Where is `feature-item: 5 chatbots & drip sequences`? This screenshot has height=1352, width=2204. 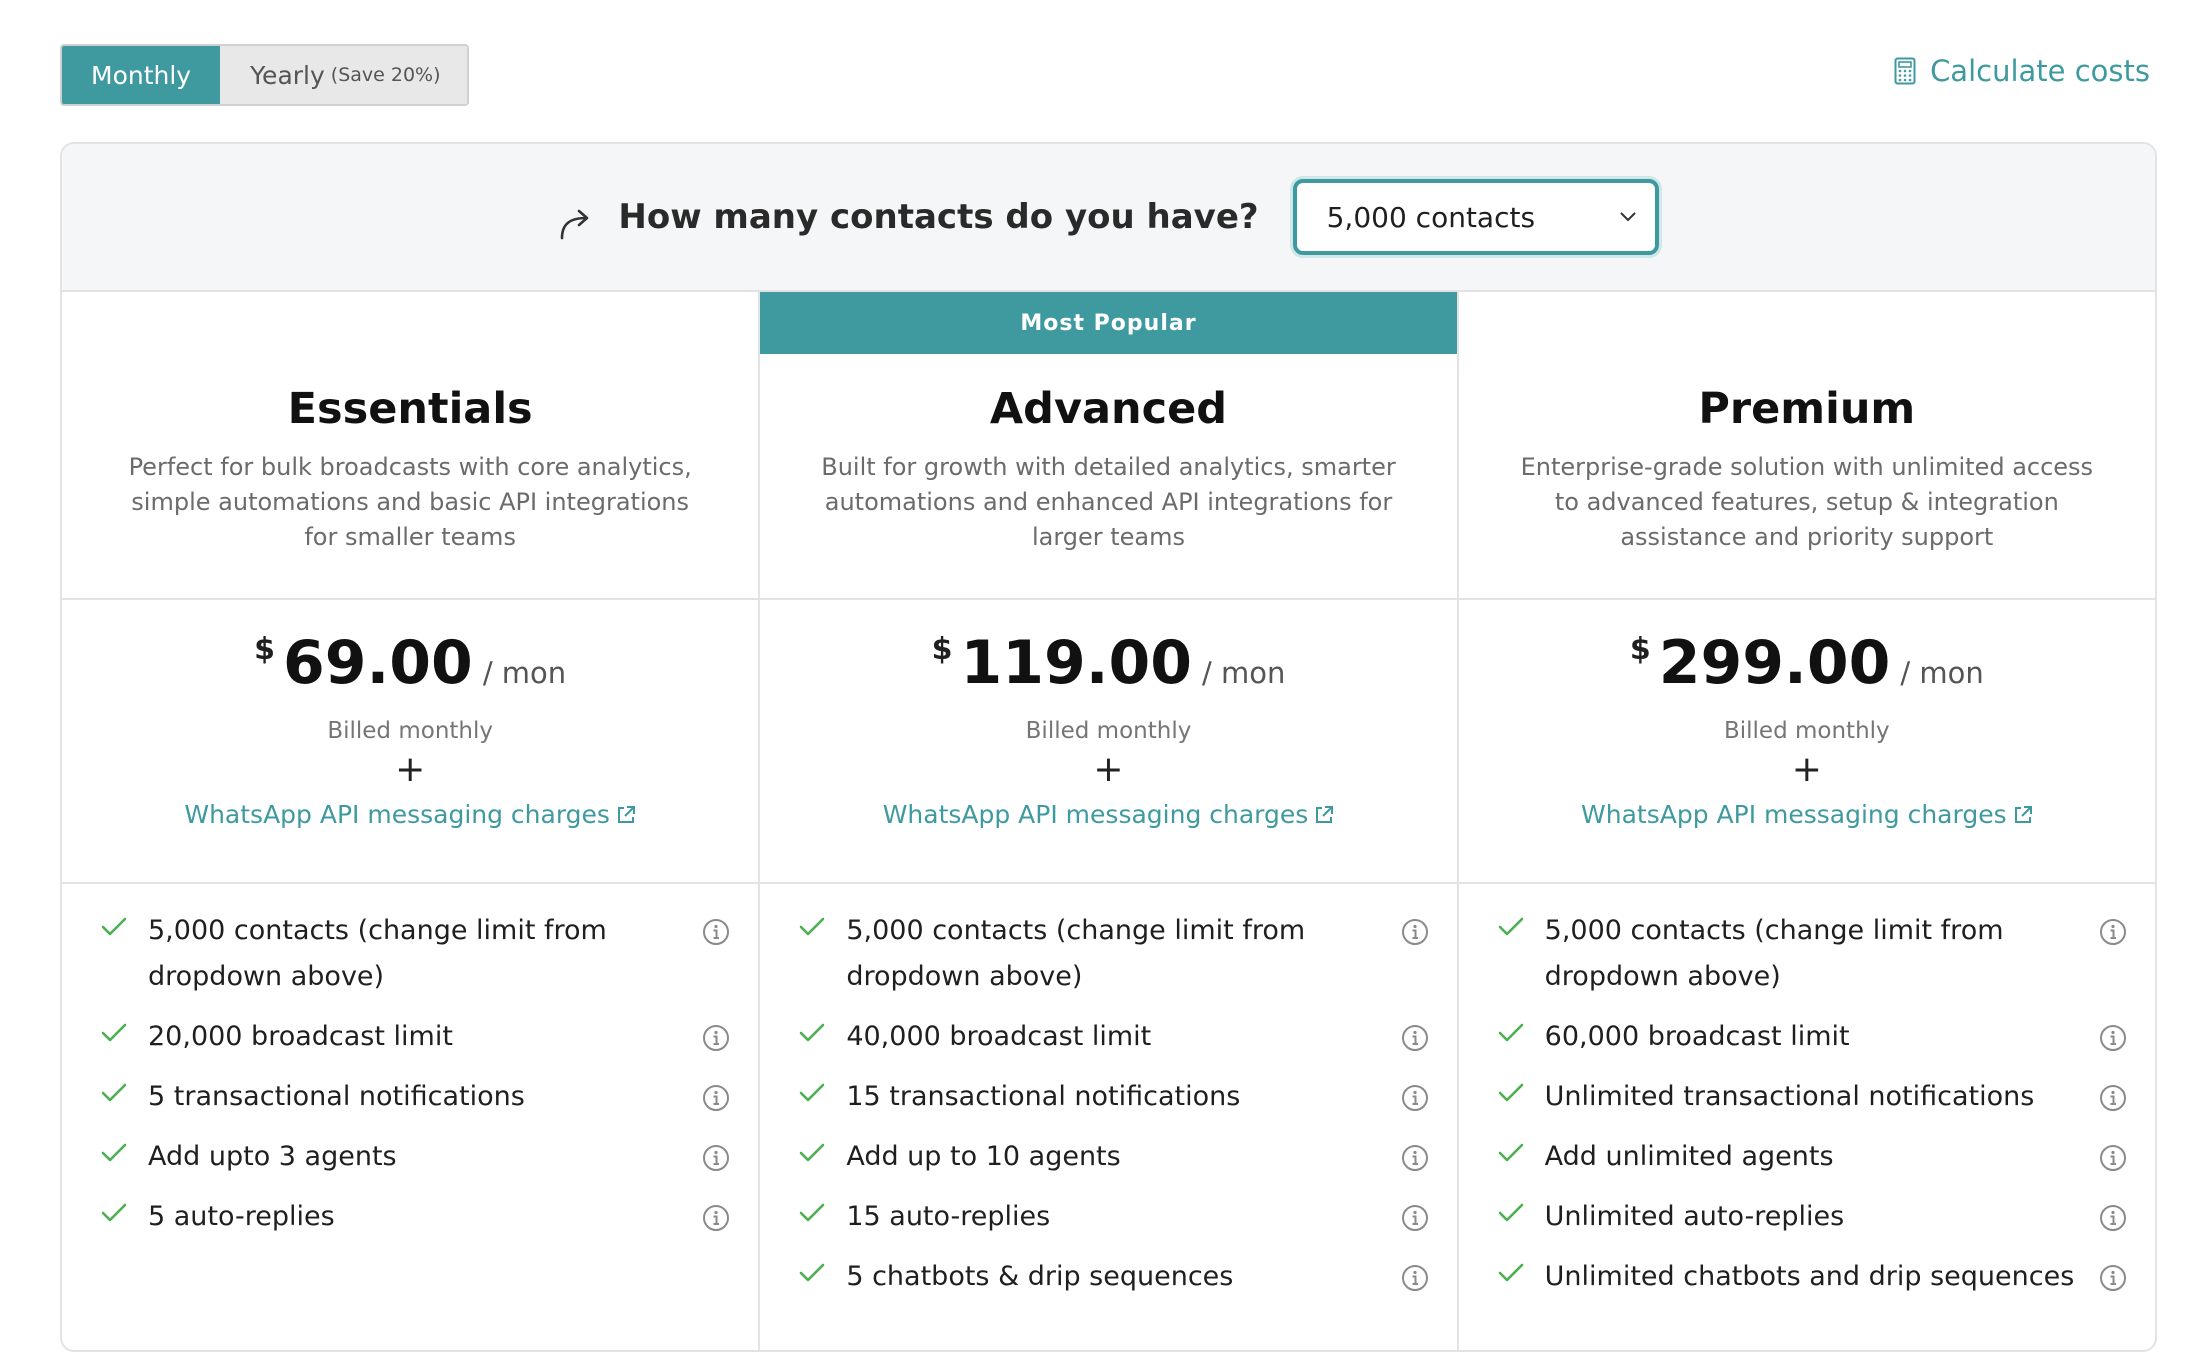 feature-item: 5 chatbots & drip sequences is located at coordinates (1111, 1277).